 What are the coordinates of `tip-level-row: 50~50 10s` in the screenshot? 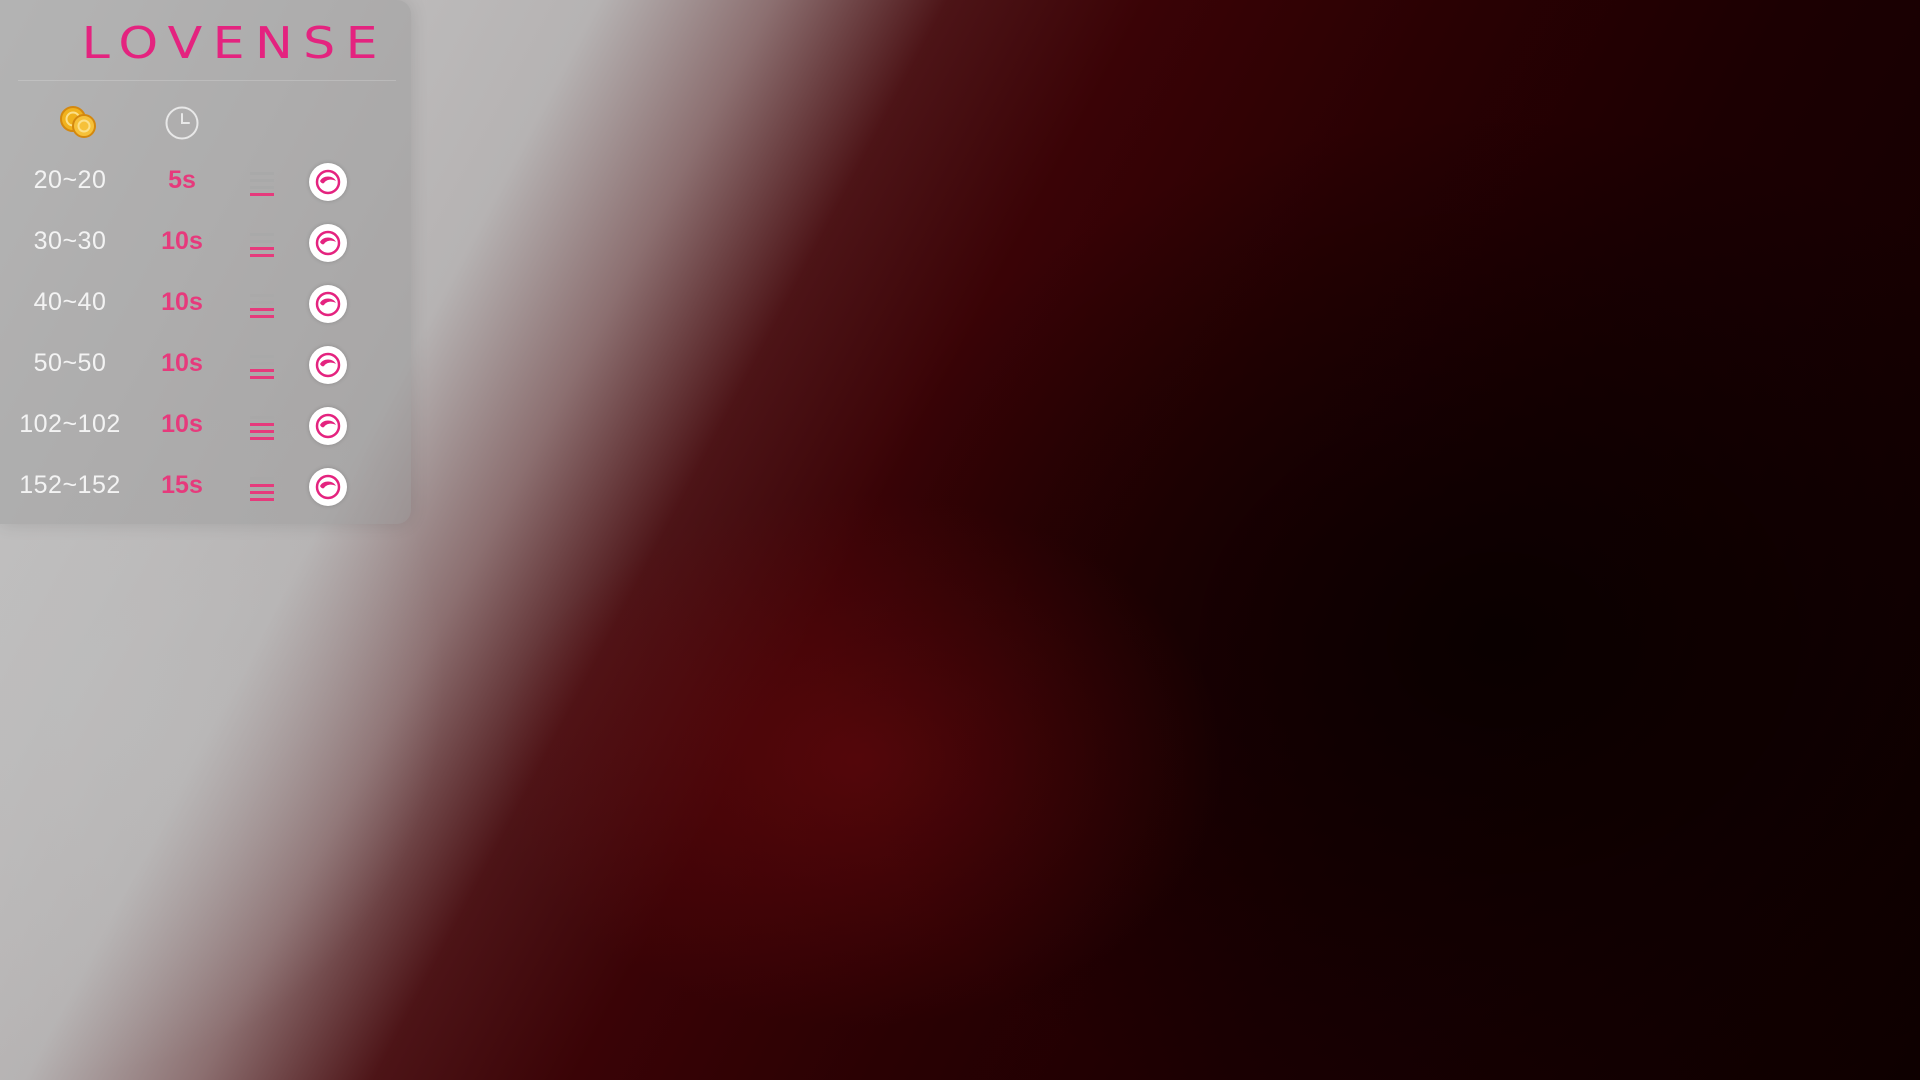 It's located at (205, 365).